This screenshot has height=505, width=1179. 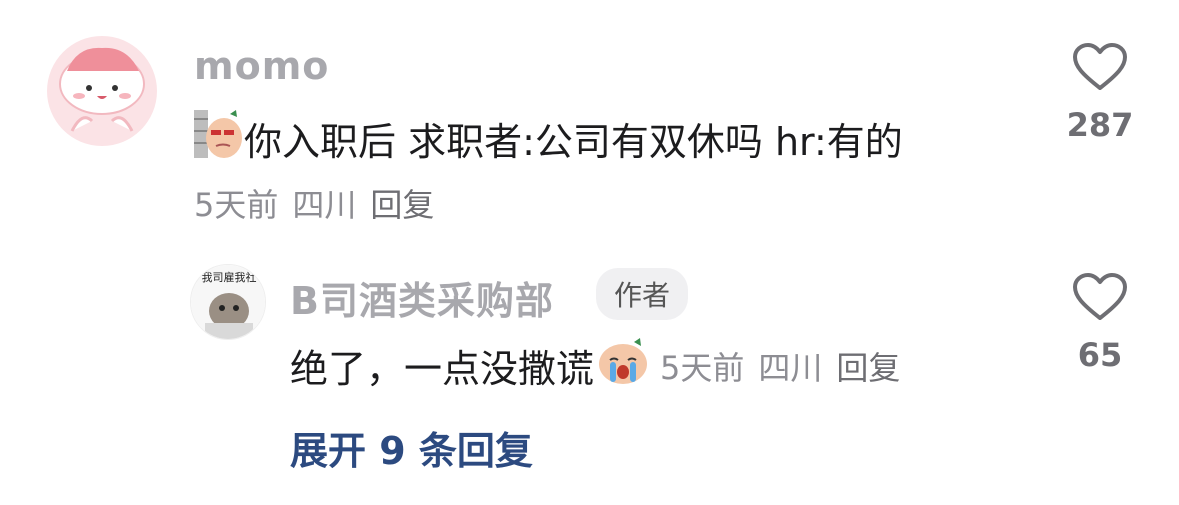 I want to click on comment-meta: 5天前 四川 回复, so click(x=314, y=203).